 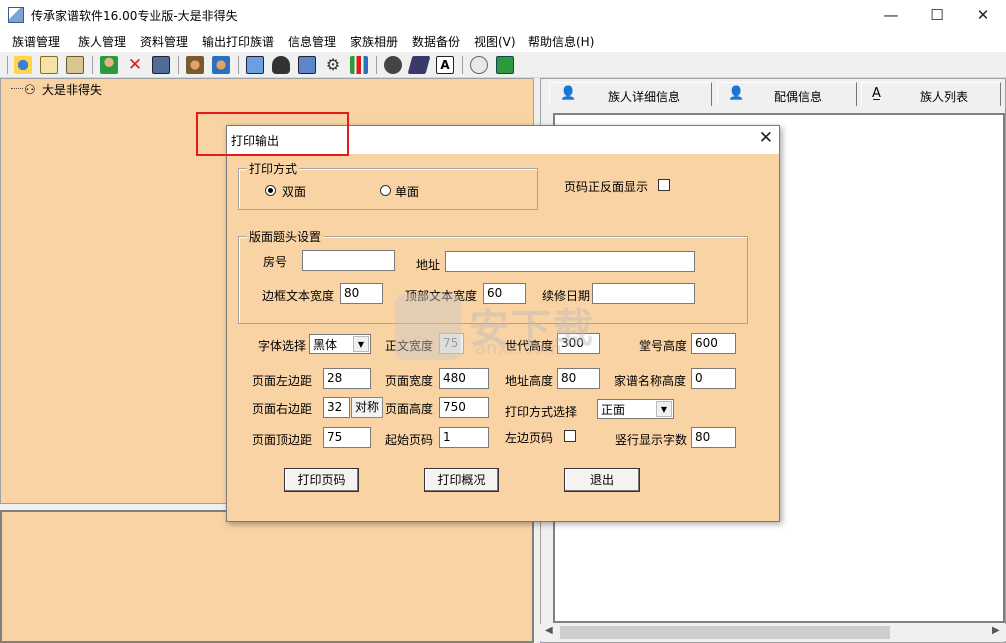 I want to click on tree-icon, so click(x=307, y=65).